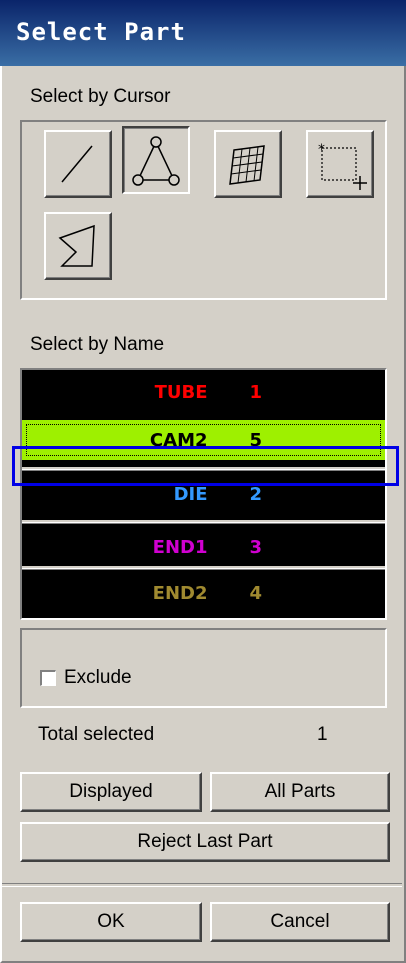 The width and height of the screenshot is (406, 963). I want to click on window-title: Select Part, so click(101, 32).